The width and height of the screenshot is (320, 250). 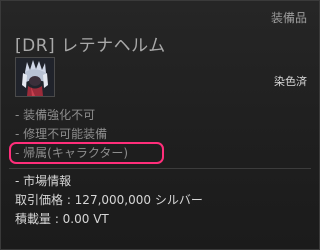 I want to click on market-price: 取引価格 : 127,000,000 シルバー, so click(x=109, y=200).